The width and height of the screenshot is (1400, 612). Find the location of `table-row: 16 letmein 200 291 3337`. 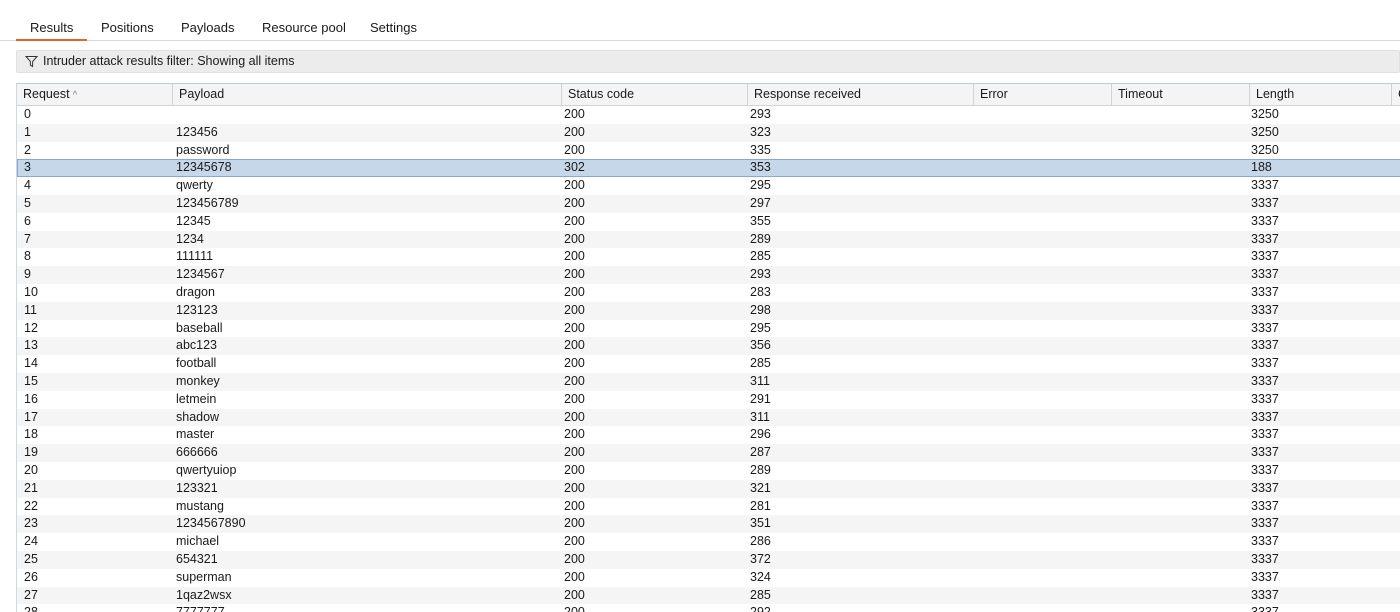

table-row: 16 letmein 200 291 3337 is located at coordinates (708, 400).